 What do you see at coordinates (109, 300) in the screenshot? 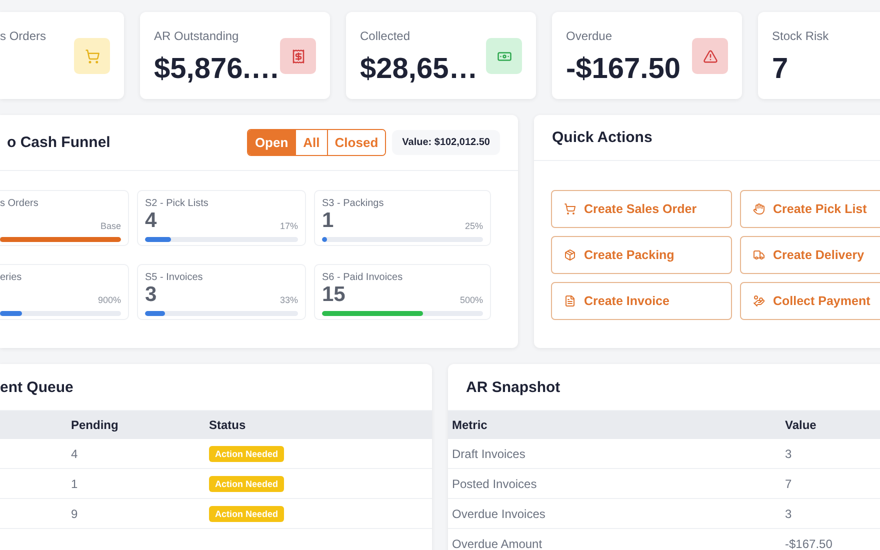
I see `stage-percent: 900%` at bounding box center [109, 300].